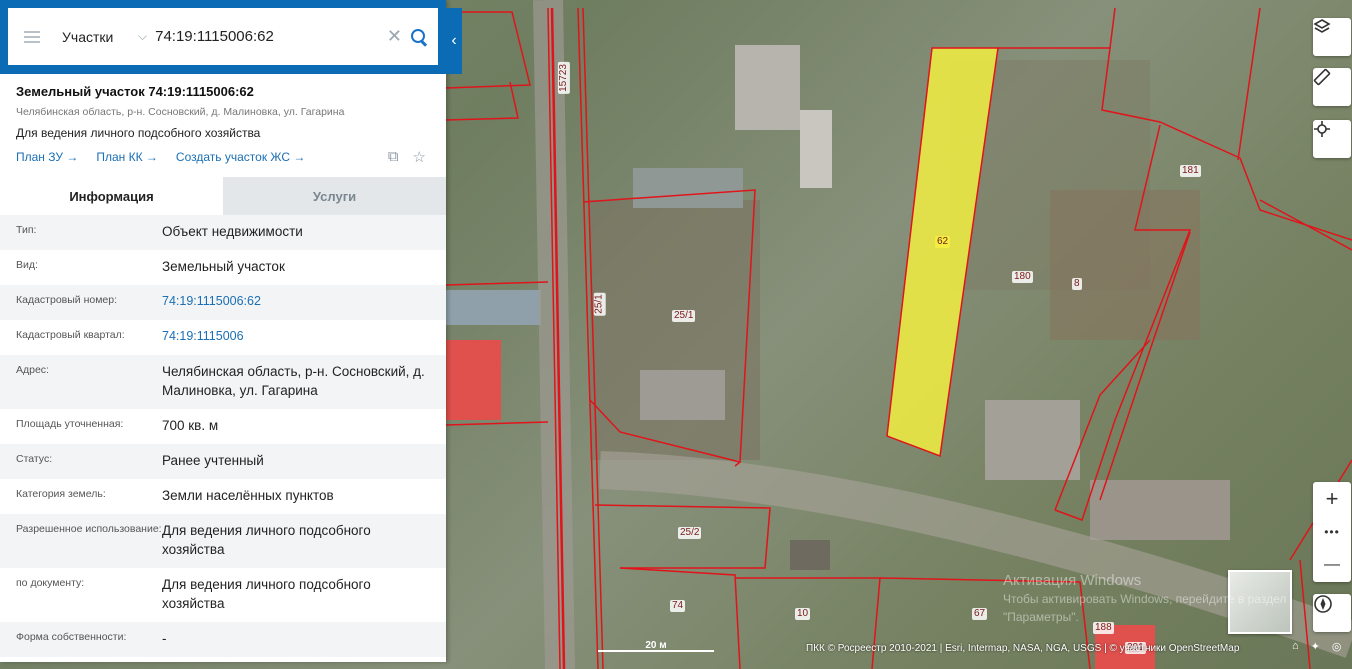  I want to click on map-label-25-2: 25/2, so click(690, 533).